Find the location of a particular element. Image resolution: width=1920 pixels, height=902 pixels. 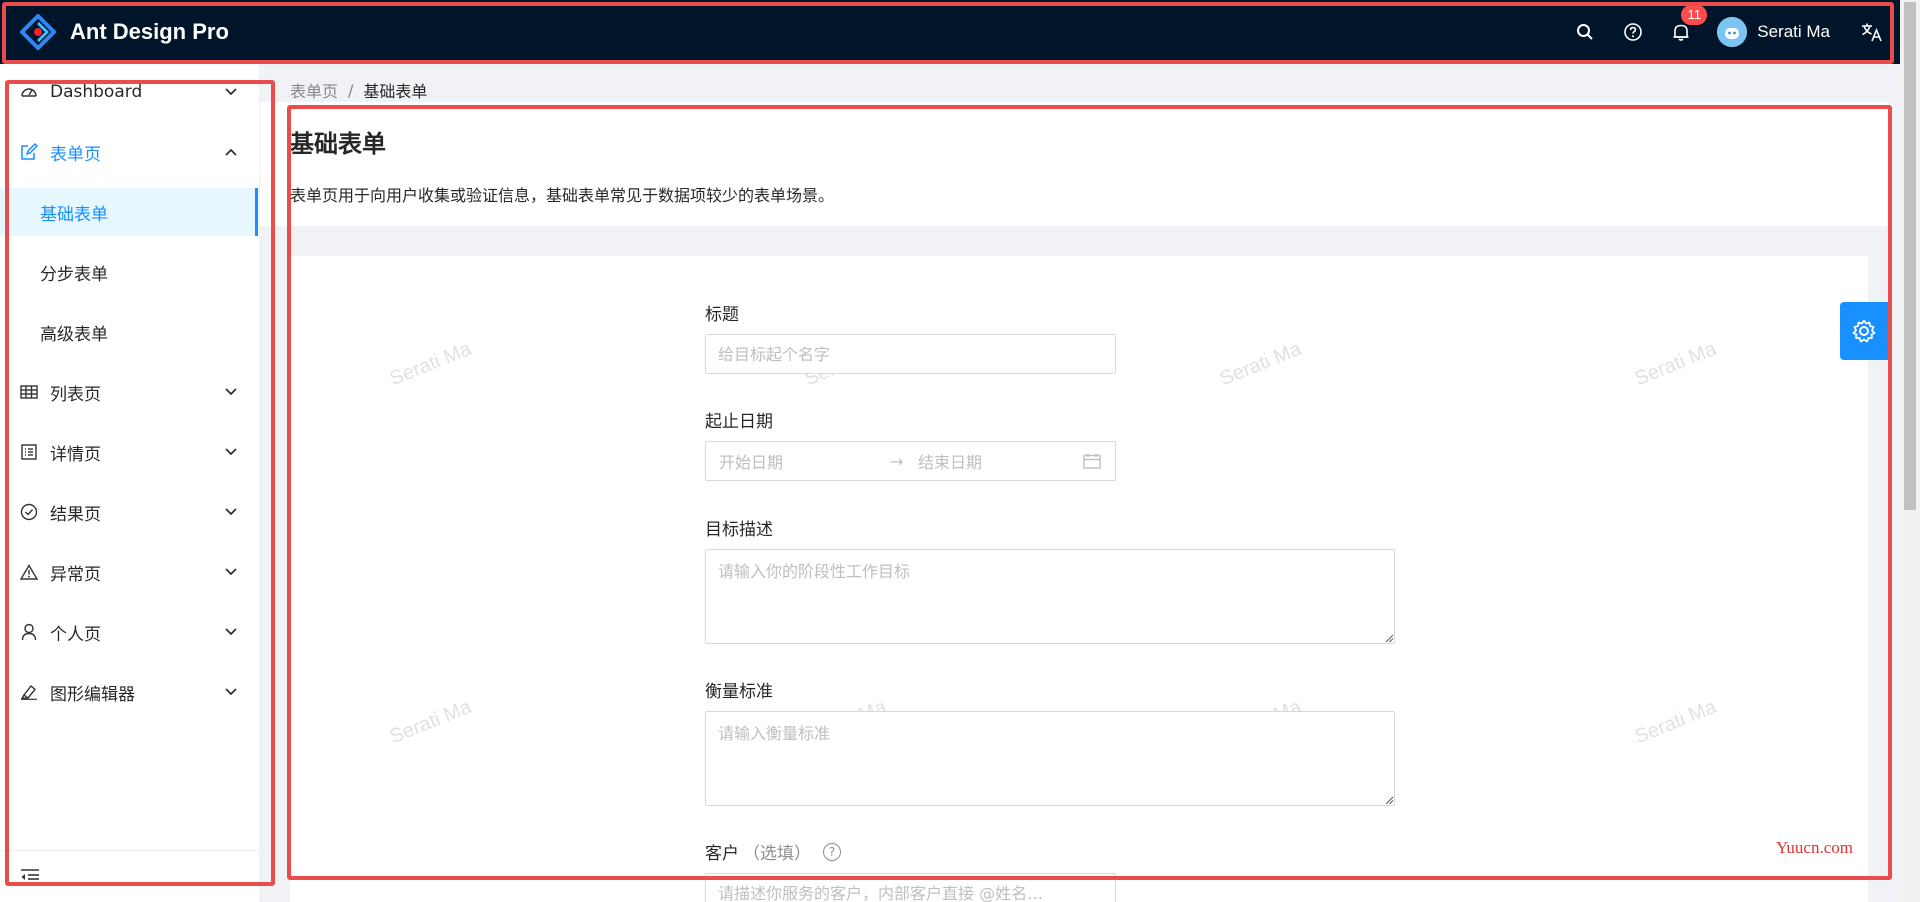

date-range-picker: 开始日期 → 结束日期 is located at coordinates (910, 461).